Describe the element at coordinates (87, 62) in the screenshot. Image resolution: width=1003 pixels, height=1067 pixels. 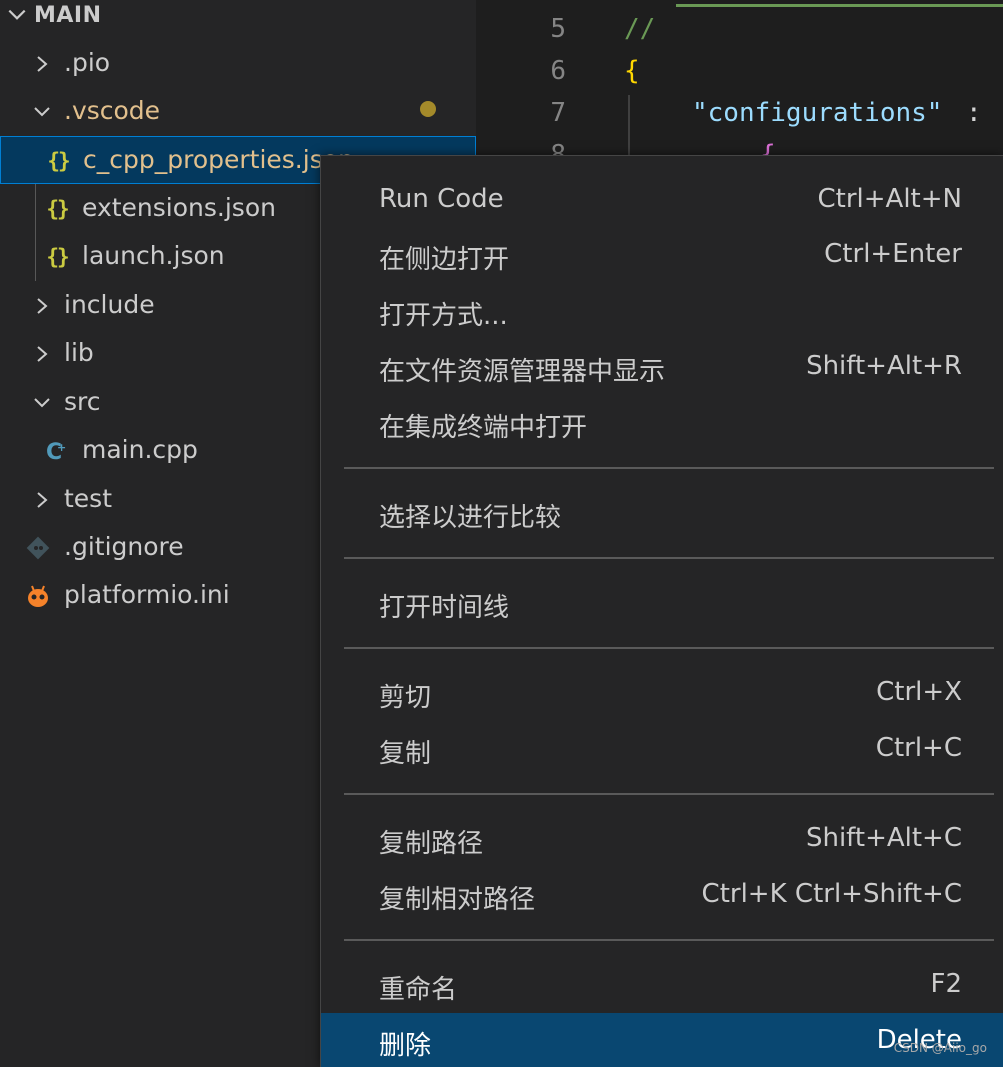
I see `tree-item-label: .pio` at that location.